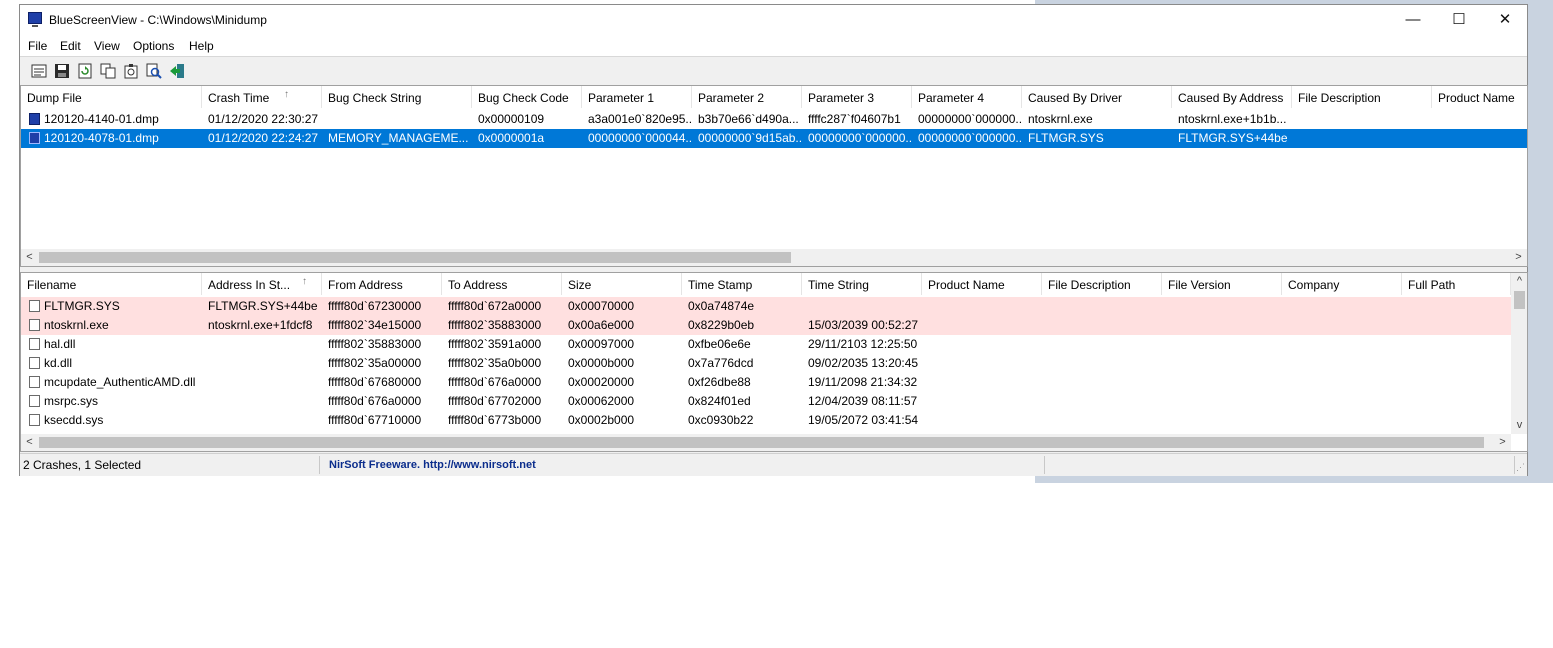  What do you see at coordinates (967, 97) in the screenshot?
I see `col-parameter-4: Parameter 4` at bounding box center [967, 97].